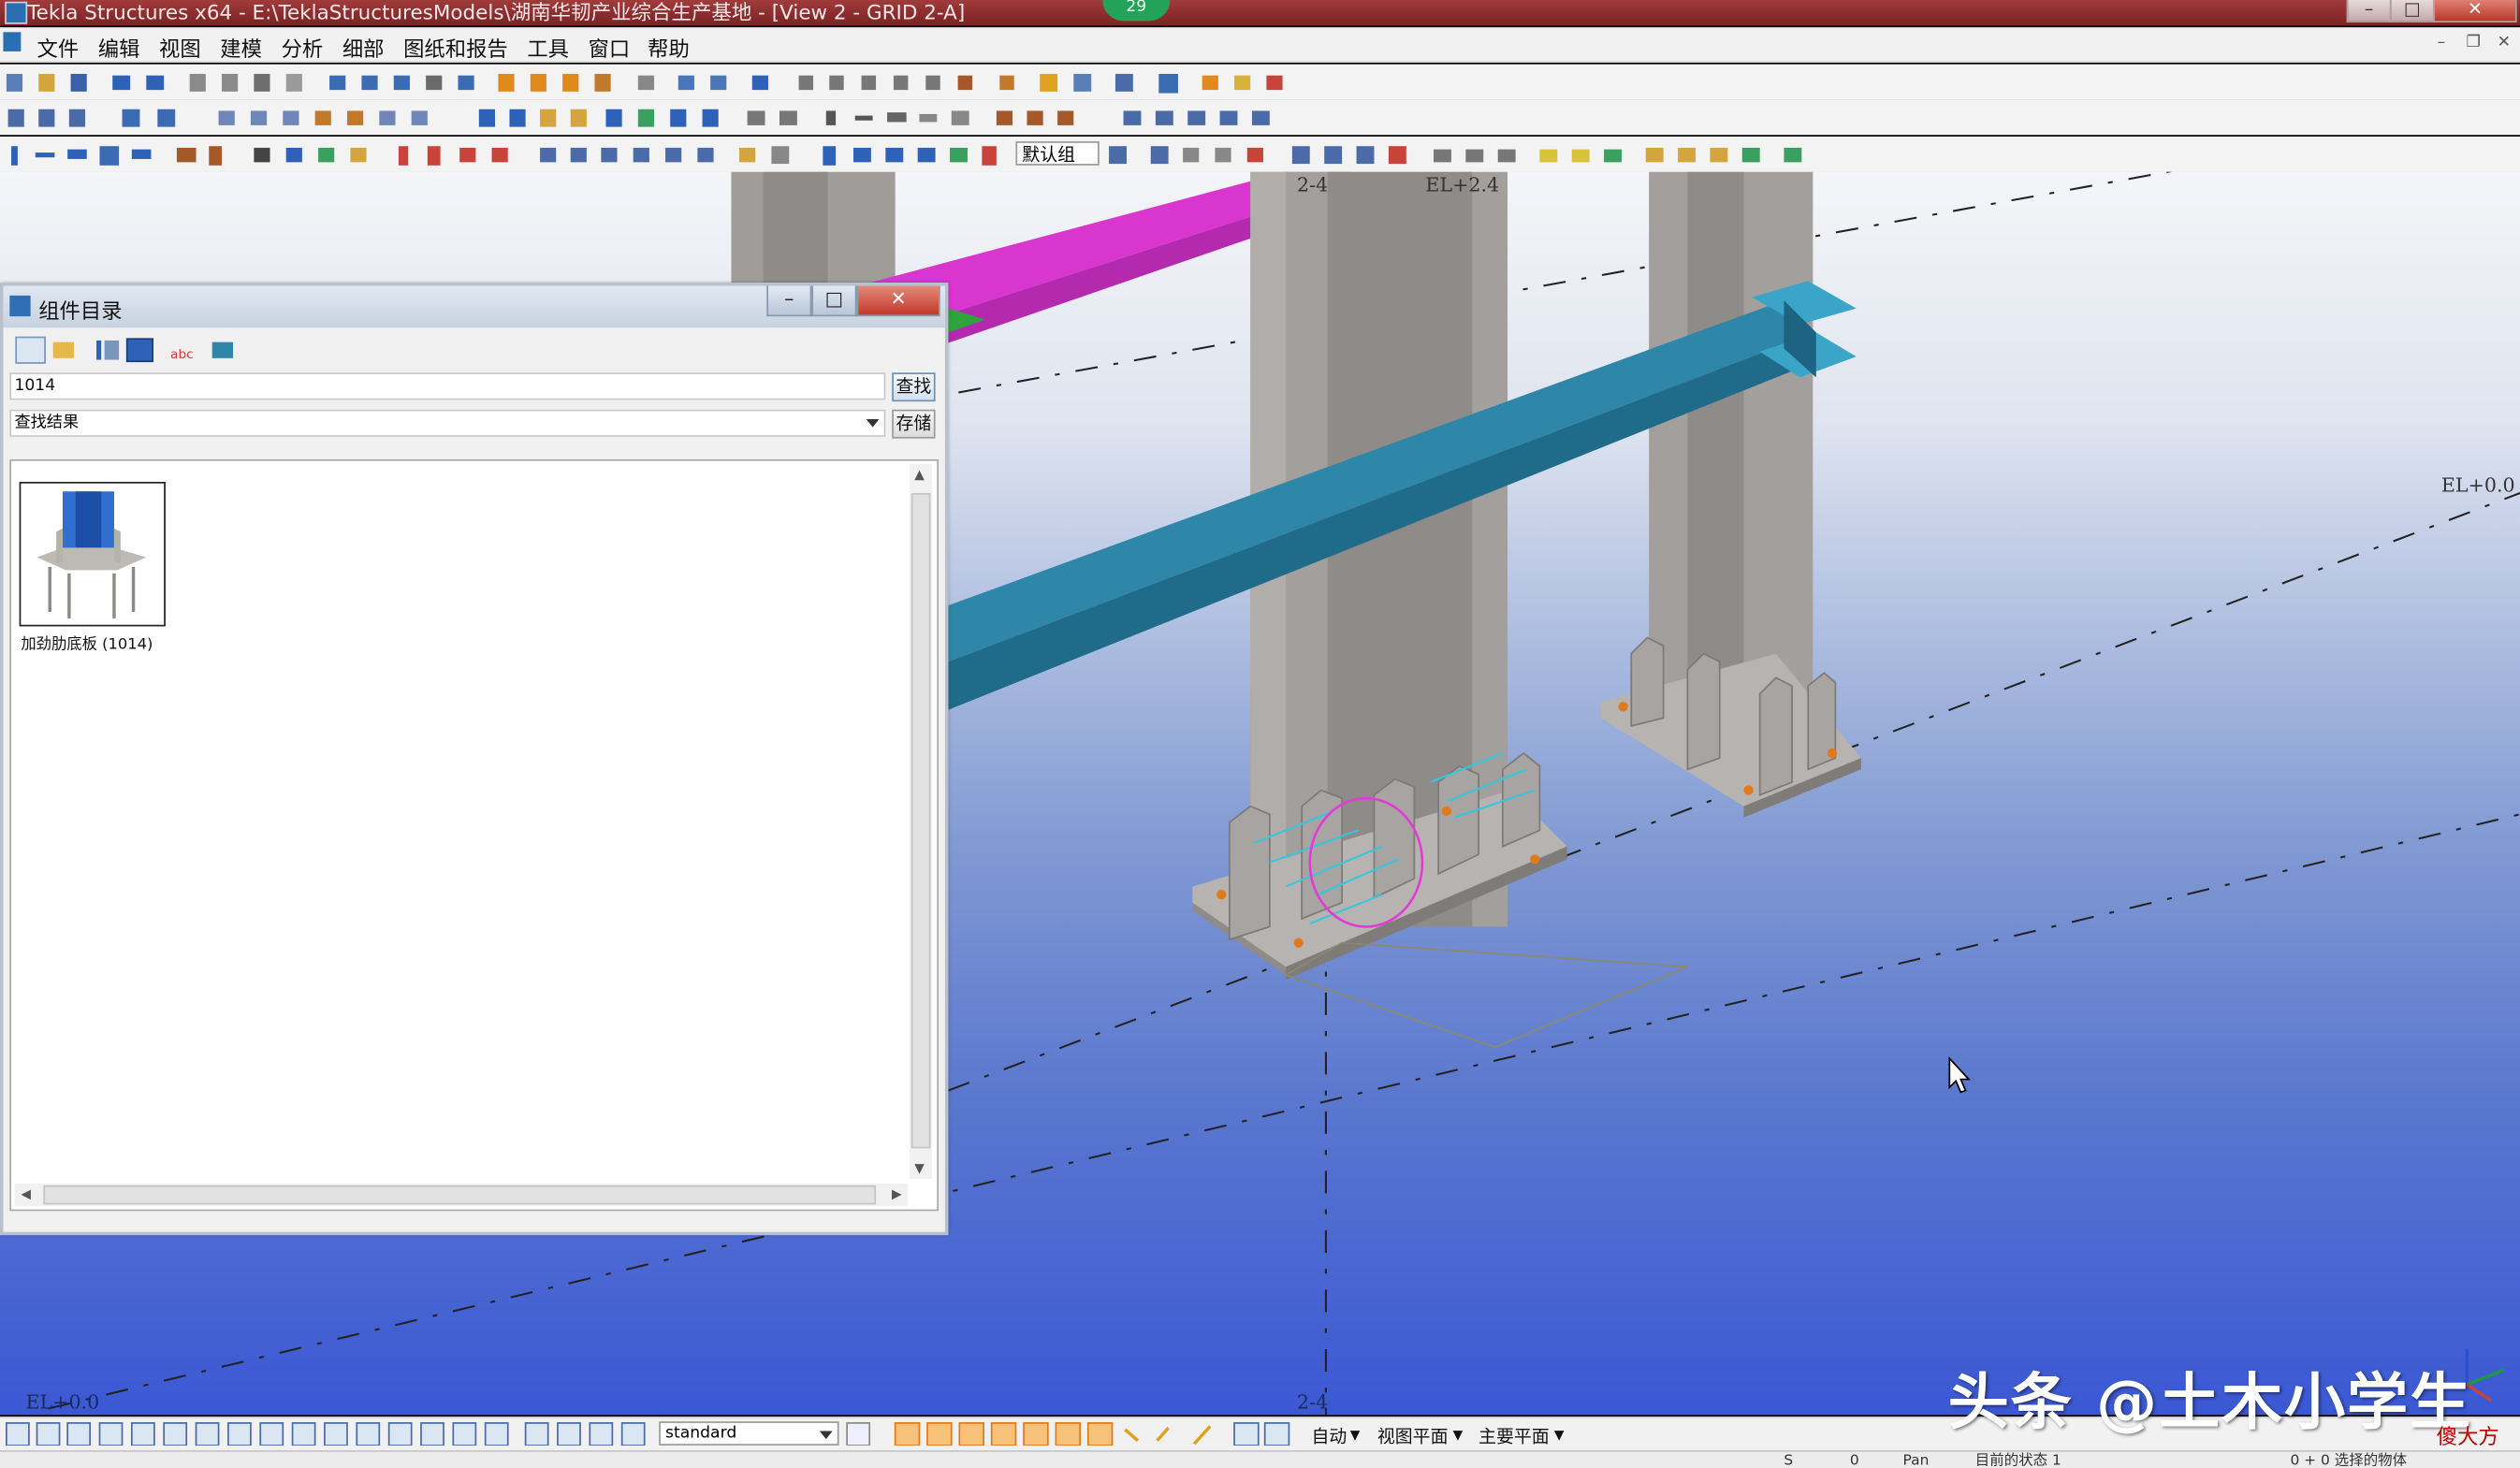  Describe the element at coordinates (223, 350) in the screenshot. I see `filter-icon` at that location.